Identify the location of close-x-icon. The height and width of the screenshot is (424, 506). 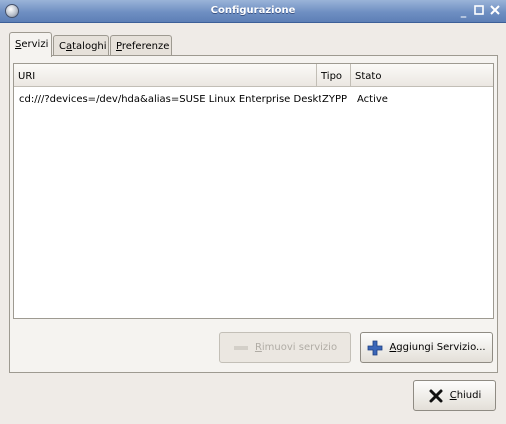
(436, 396).